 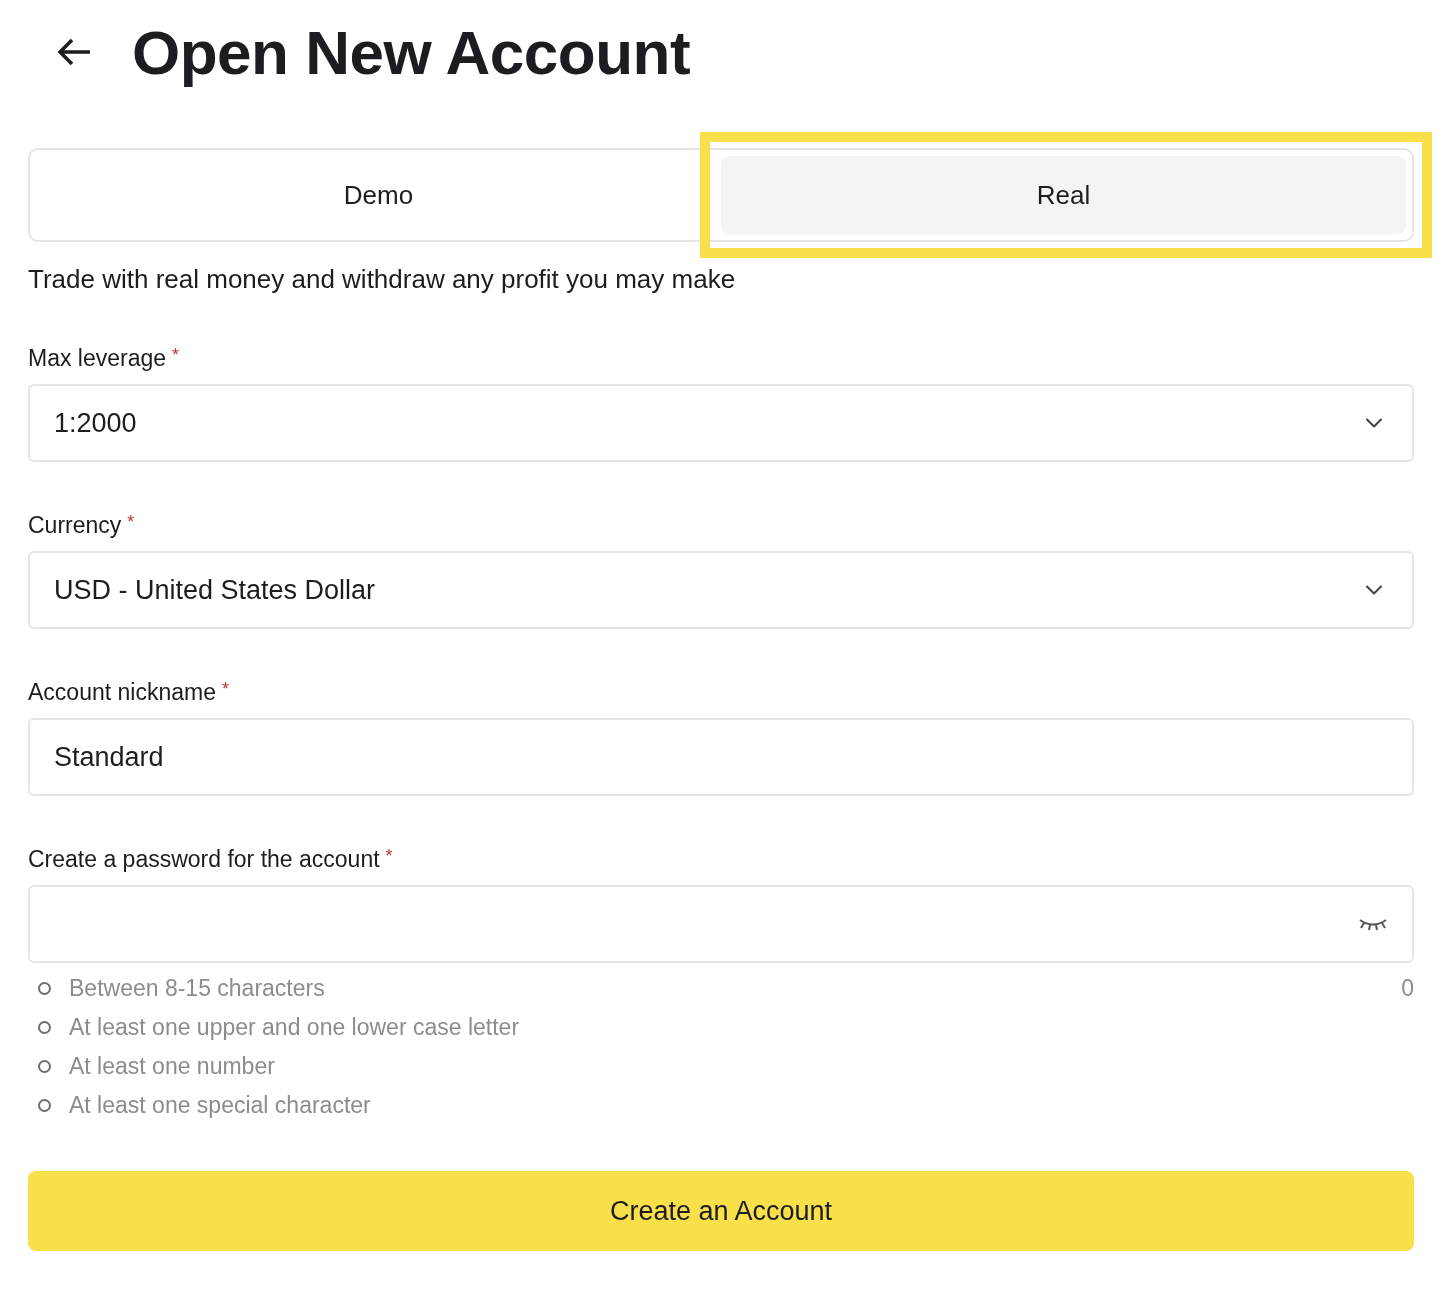 I want to click on password-rule: Between 8-15 characters, so click(x=197, y=988).